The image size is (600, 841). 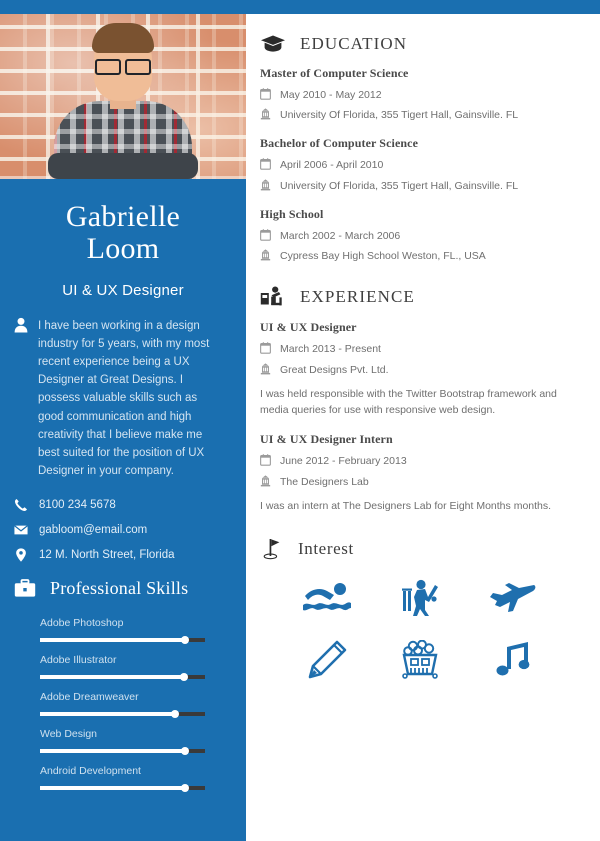 I want to click on name-block: Gabrielle Loom, so click(x=123, y=222).